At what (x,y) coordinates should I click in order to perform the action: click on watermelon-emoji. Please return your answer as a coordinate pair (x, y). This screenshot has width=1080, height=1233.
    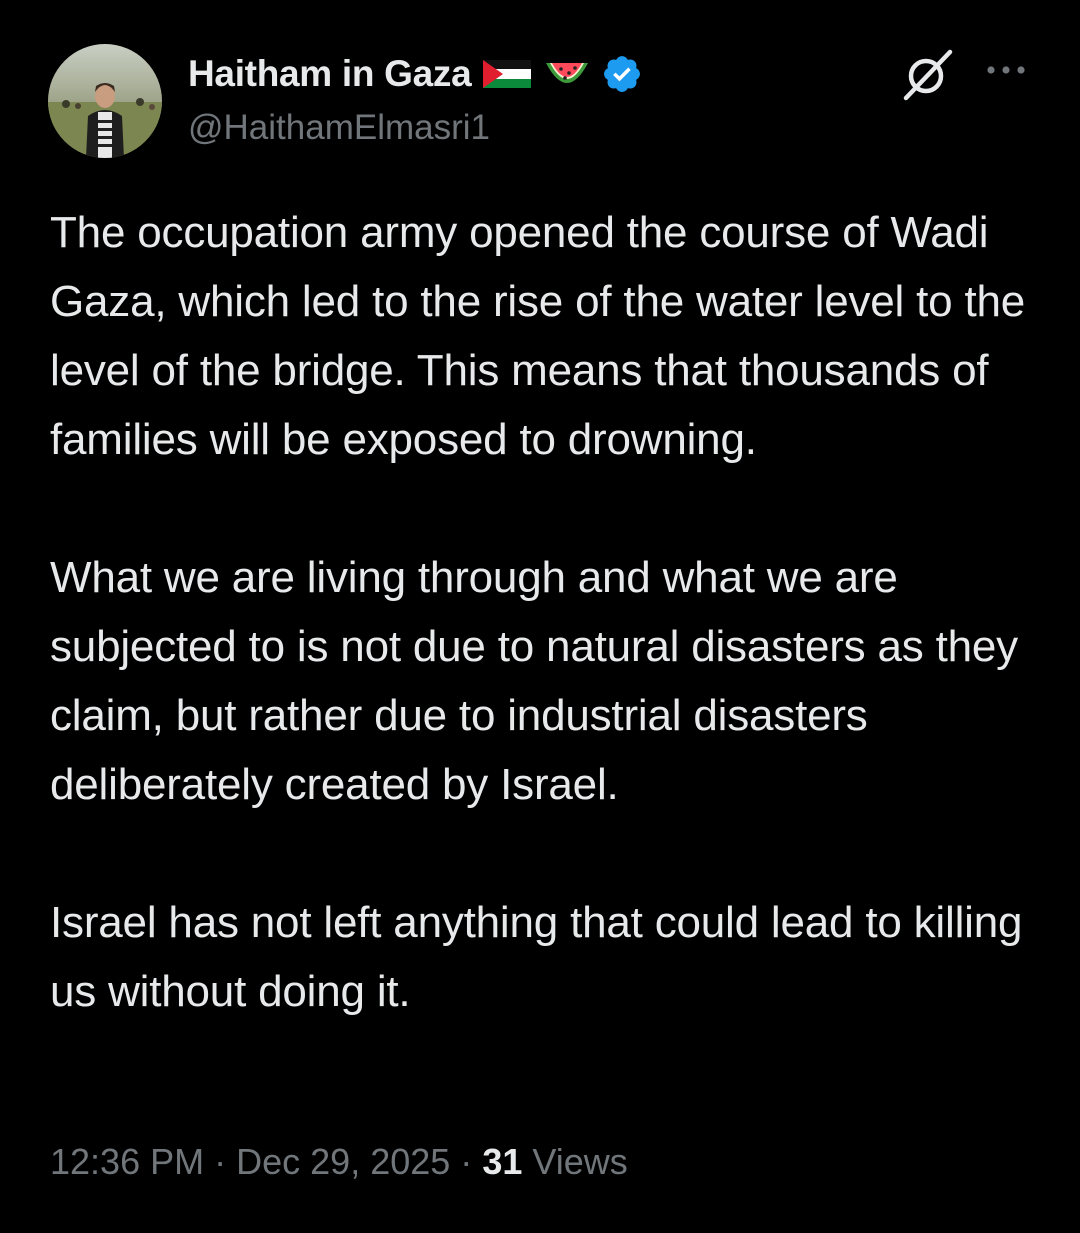
    Looking at the image, I should click on (567, 74).